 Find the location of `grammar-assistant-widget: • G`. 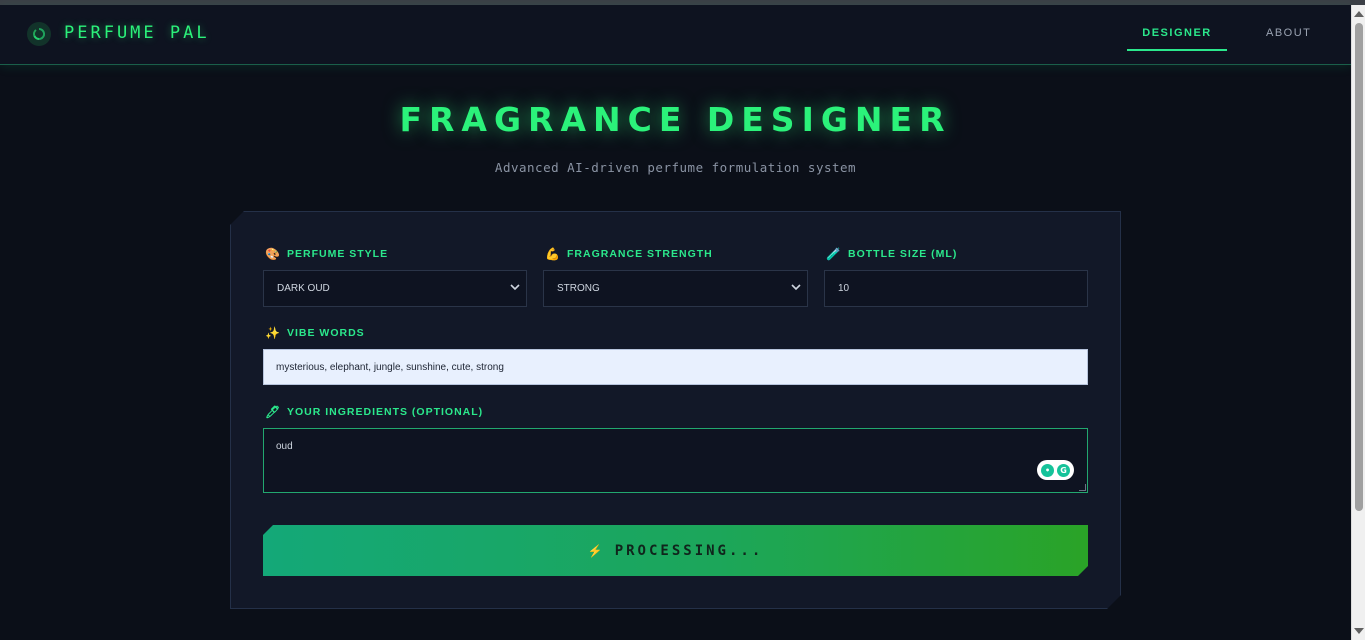

grammar-assistant-widget: • G is located at coordinates (1055, 470).